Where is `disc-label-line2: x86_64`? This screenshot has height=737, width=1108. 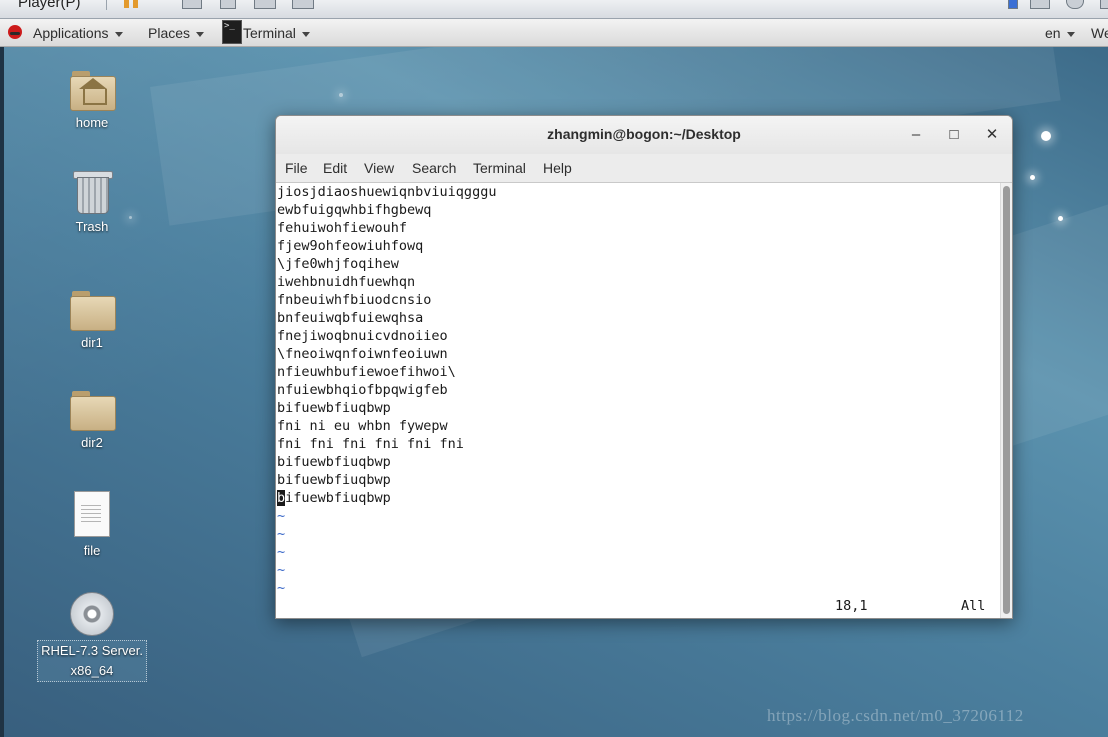 disc-label-line2: x86_64 is located at coordinates (92, 670).